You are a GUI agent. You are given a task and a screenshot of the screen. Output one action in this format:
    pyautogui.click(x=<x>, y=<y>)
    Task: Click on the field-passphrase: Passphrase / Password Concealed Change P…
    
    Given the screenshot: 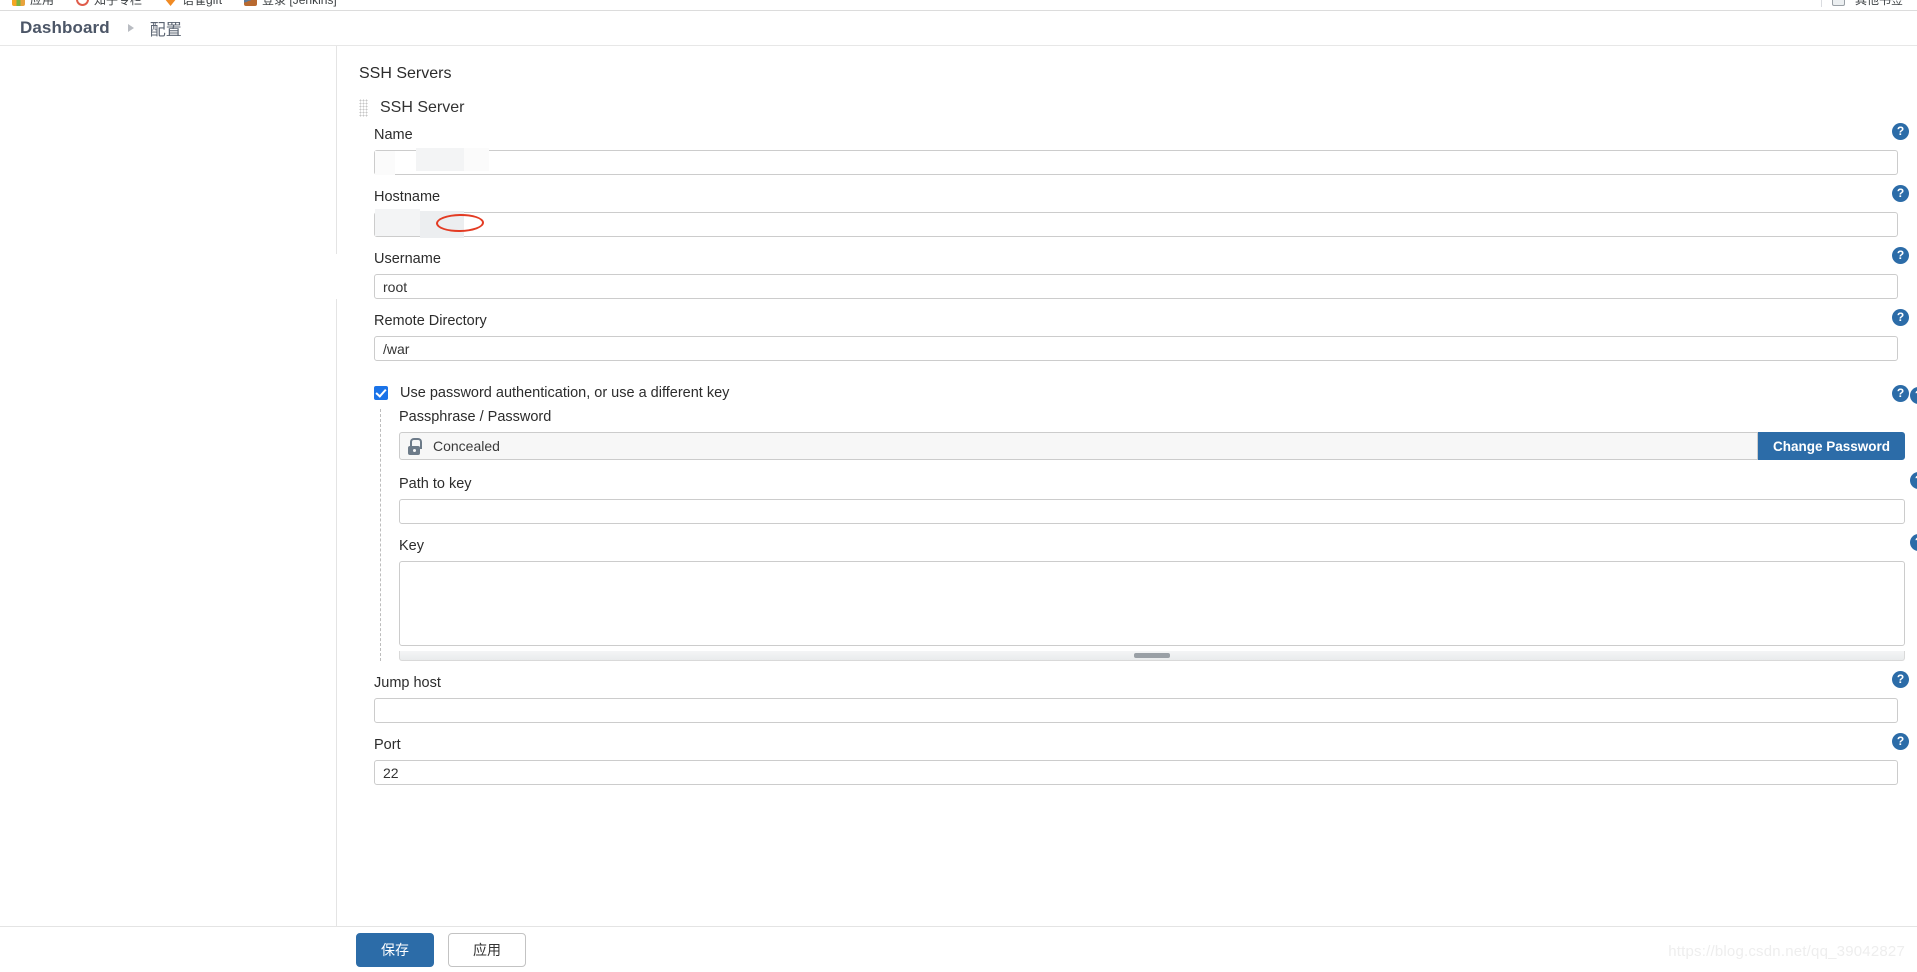 What is the action you would take?
    pyautogui.click(x=1158, y=423)
    